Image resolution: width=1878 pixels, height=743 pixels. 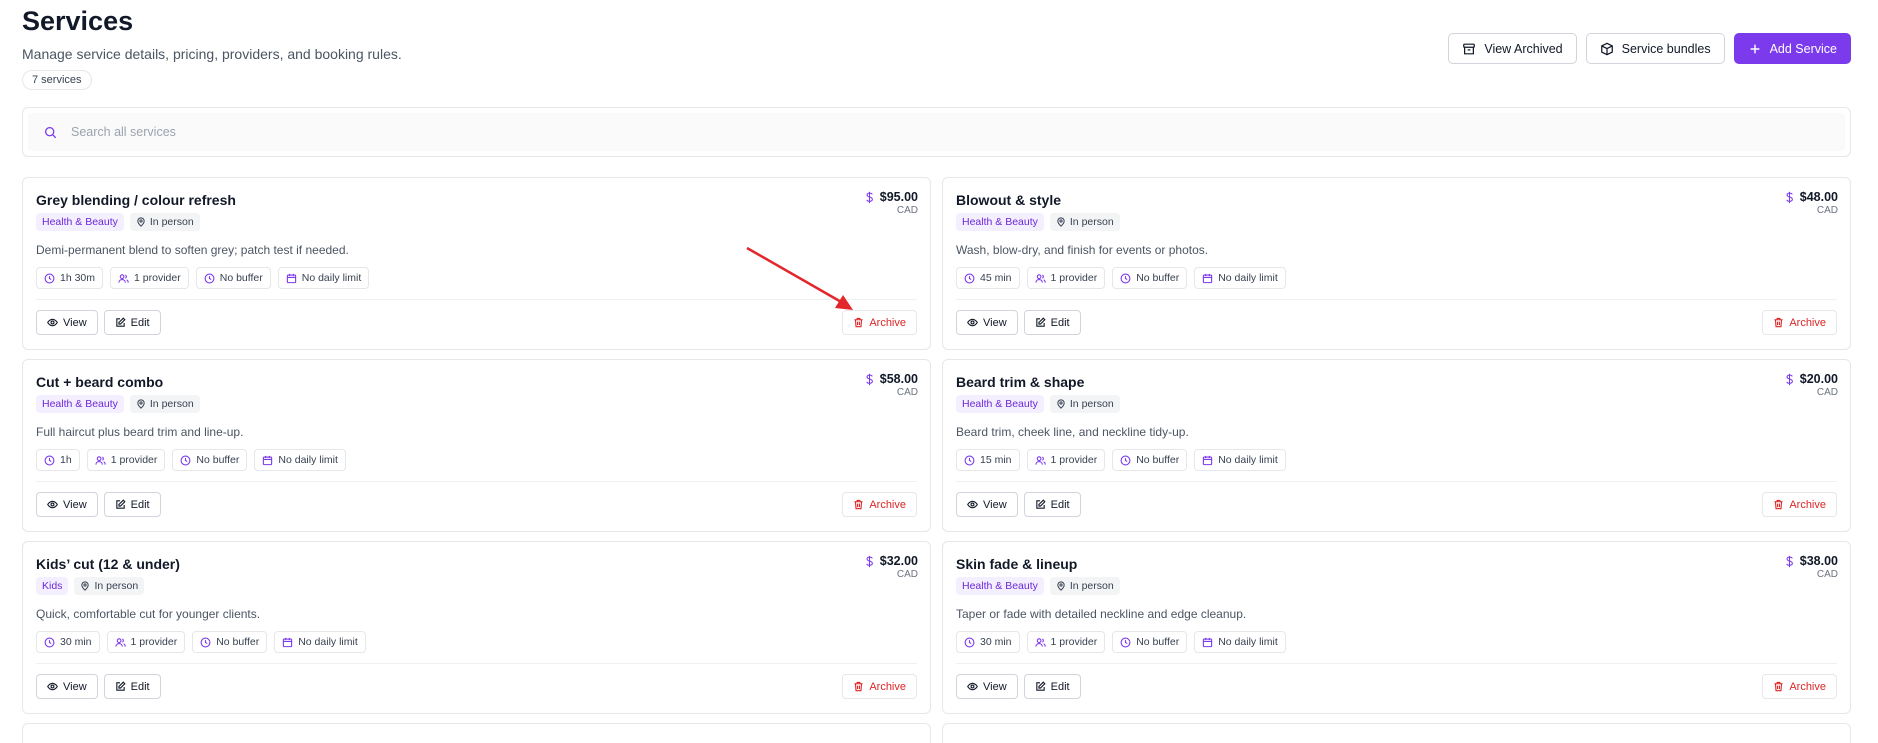 What do you see at coordinates (1606, 48) in the screenshot?
I see `package-icon` at bounding box center [1606, 48].